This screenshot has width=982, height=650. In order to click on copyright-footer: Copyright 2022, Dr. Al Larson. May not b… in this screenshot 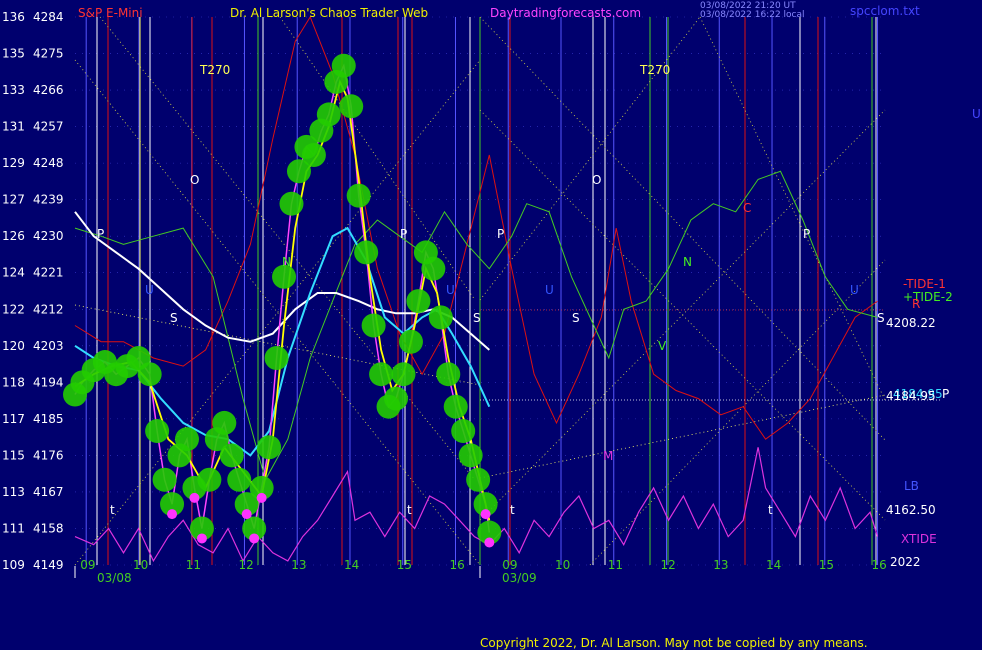, I will do `click(674, 643)`.